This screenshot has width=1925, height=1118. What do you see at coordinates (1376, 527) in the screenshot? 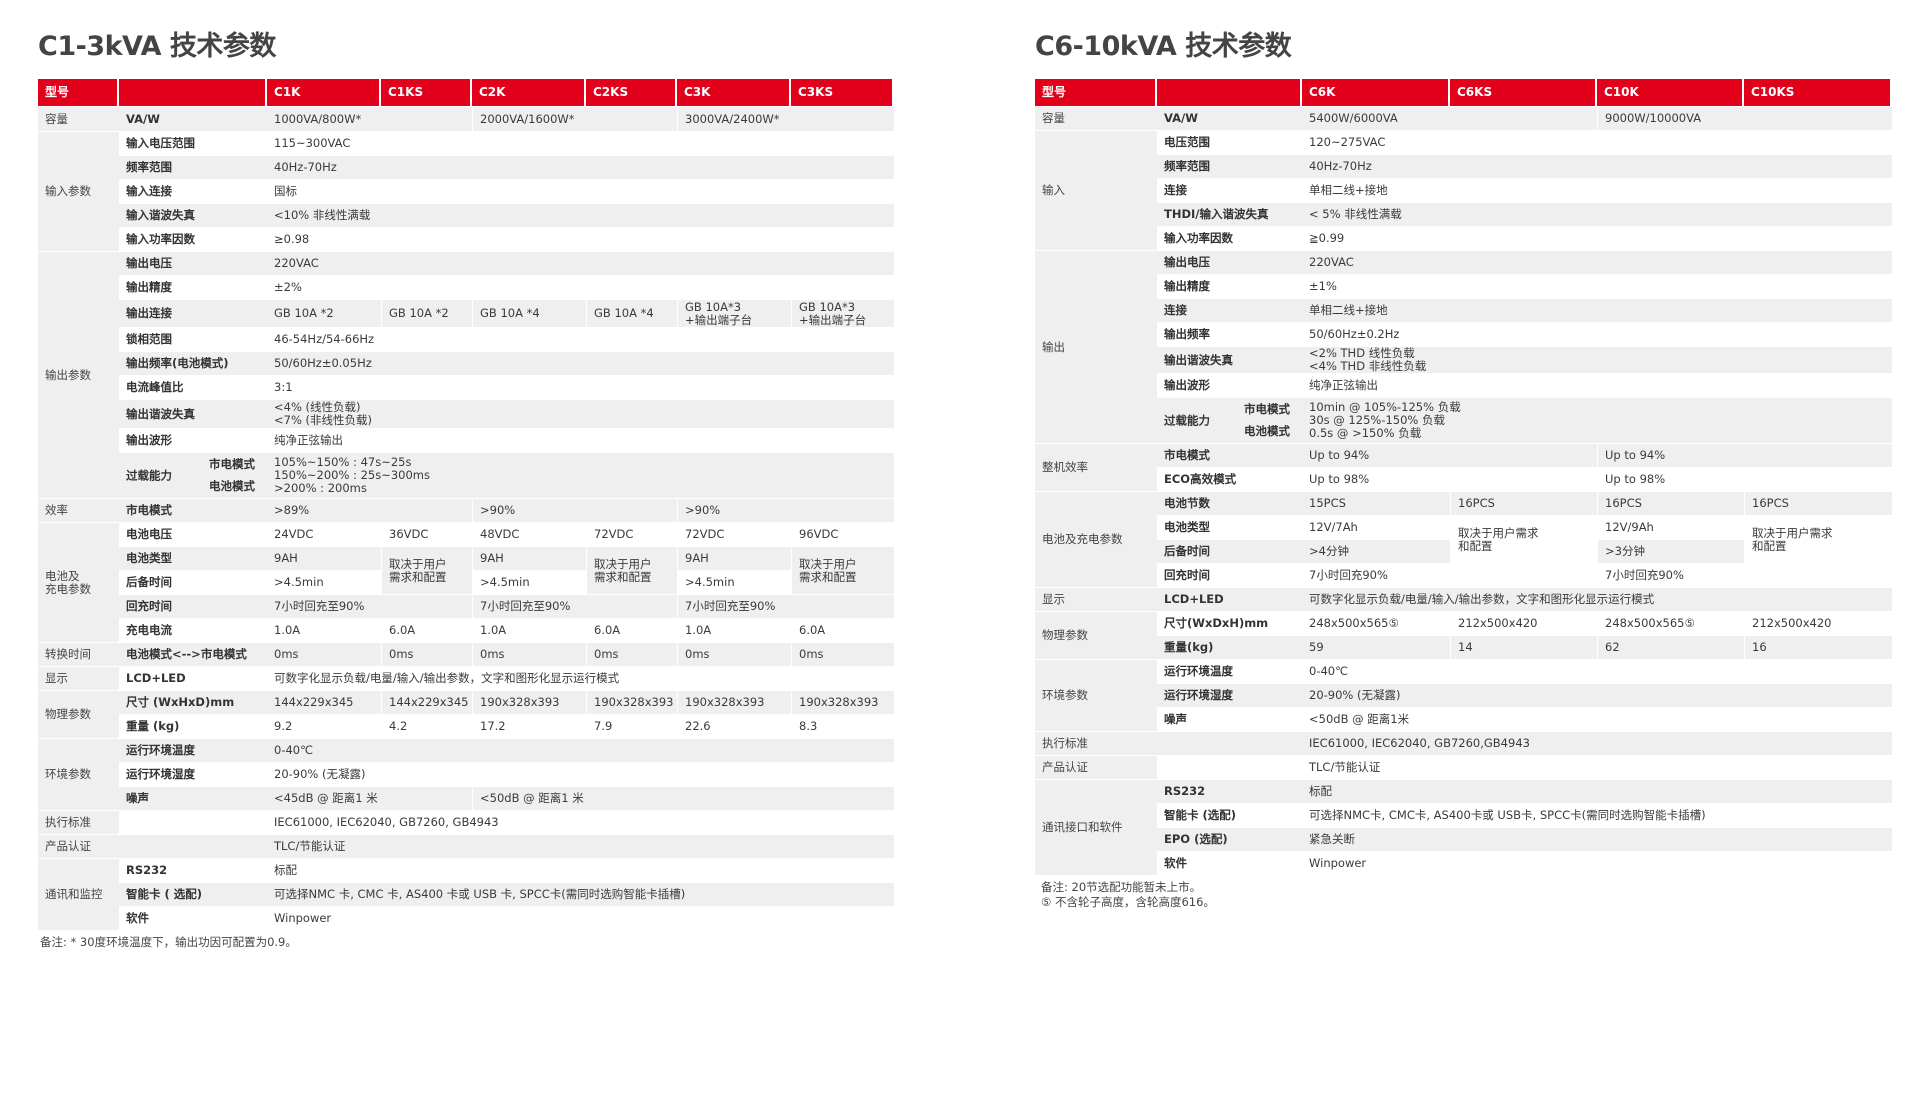
I see `value-cell: 12V/7Ah` at bounding box center [1376, 527].